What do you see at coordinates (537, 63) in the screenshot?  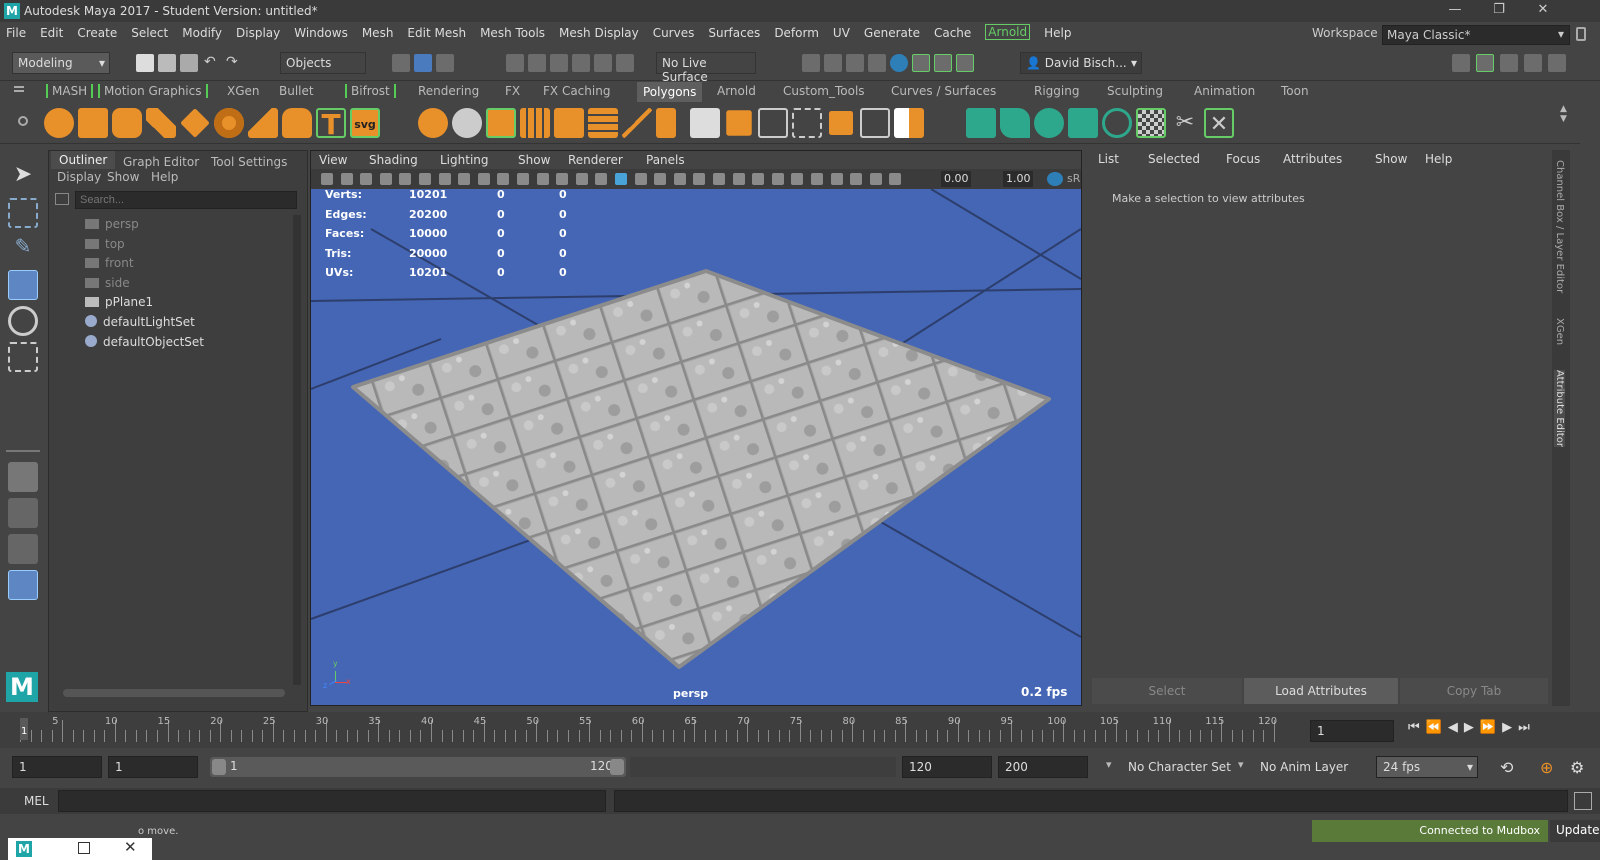 I see `snap-curve-icon` at bounding box center [537, 63].